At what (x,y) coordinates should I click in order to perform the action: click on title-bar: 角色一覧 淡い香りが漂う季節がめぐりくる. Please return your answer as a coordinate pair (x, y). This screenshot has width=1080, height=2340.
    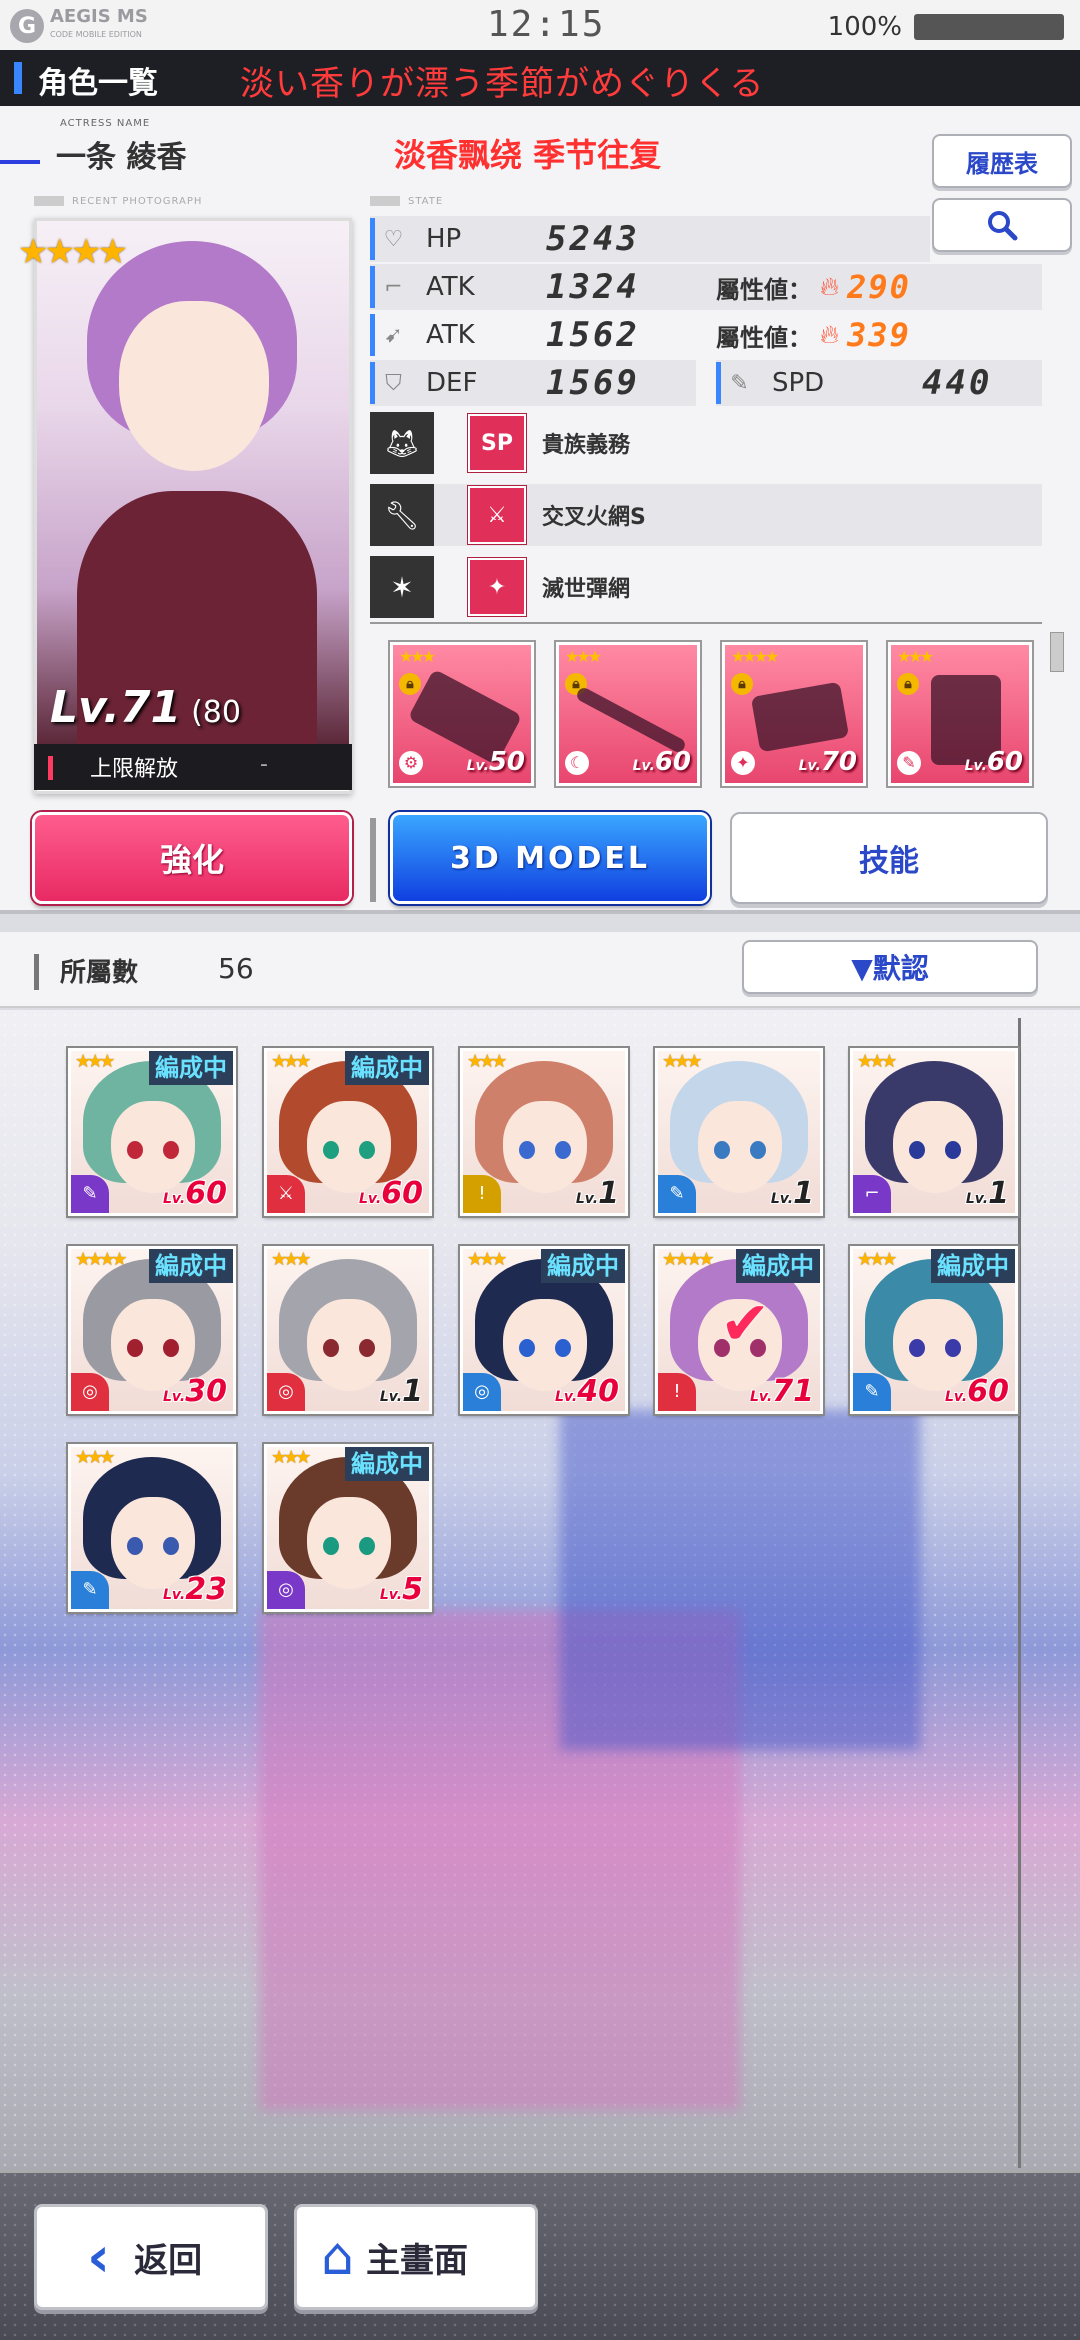
    Looking at the image, I should click on (540, 78).